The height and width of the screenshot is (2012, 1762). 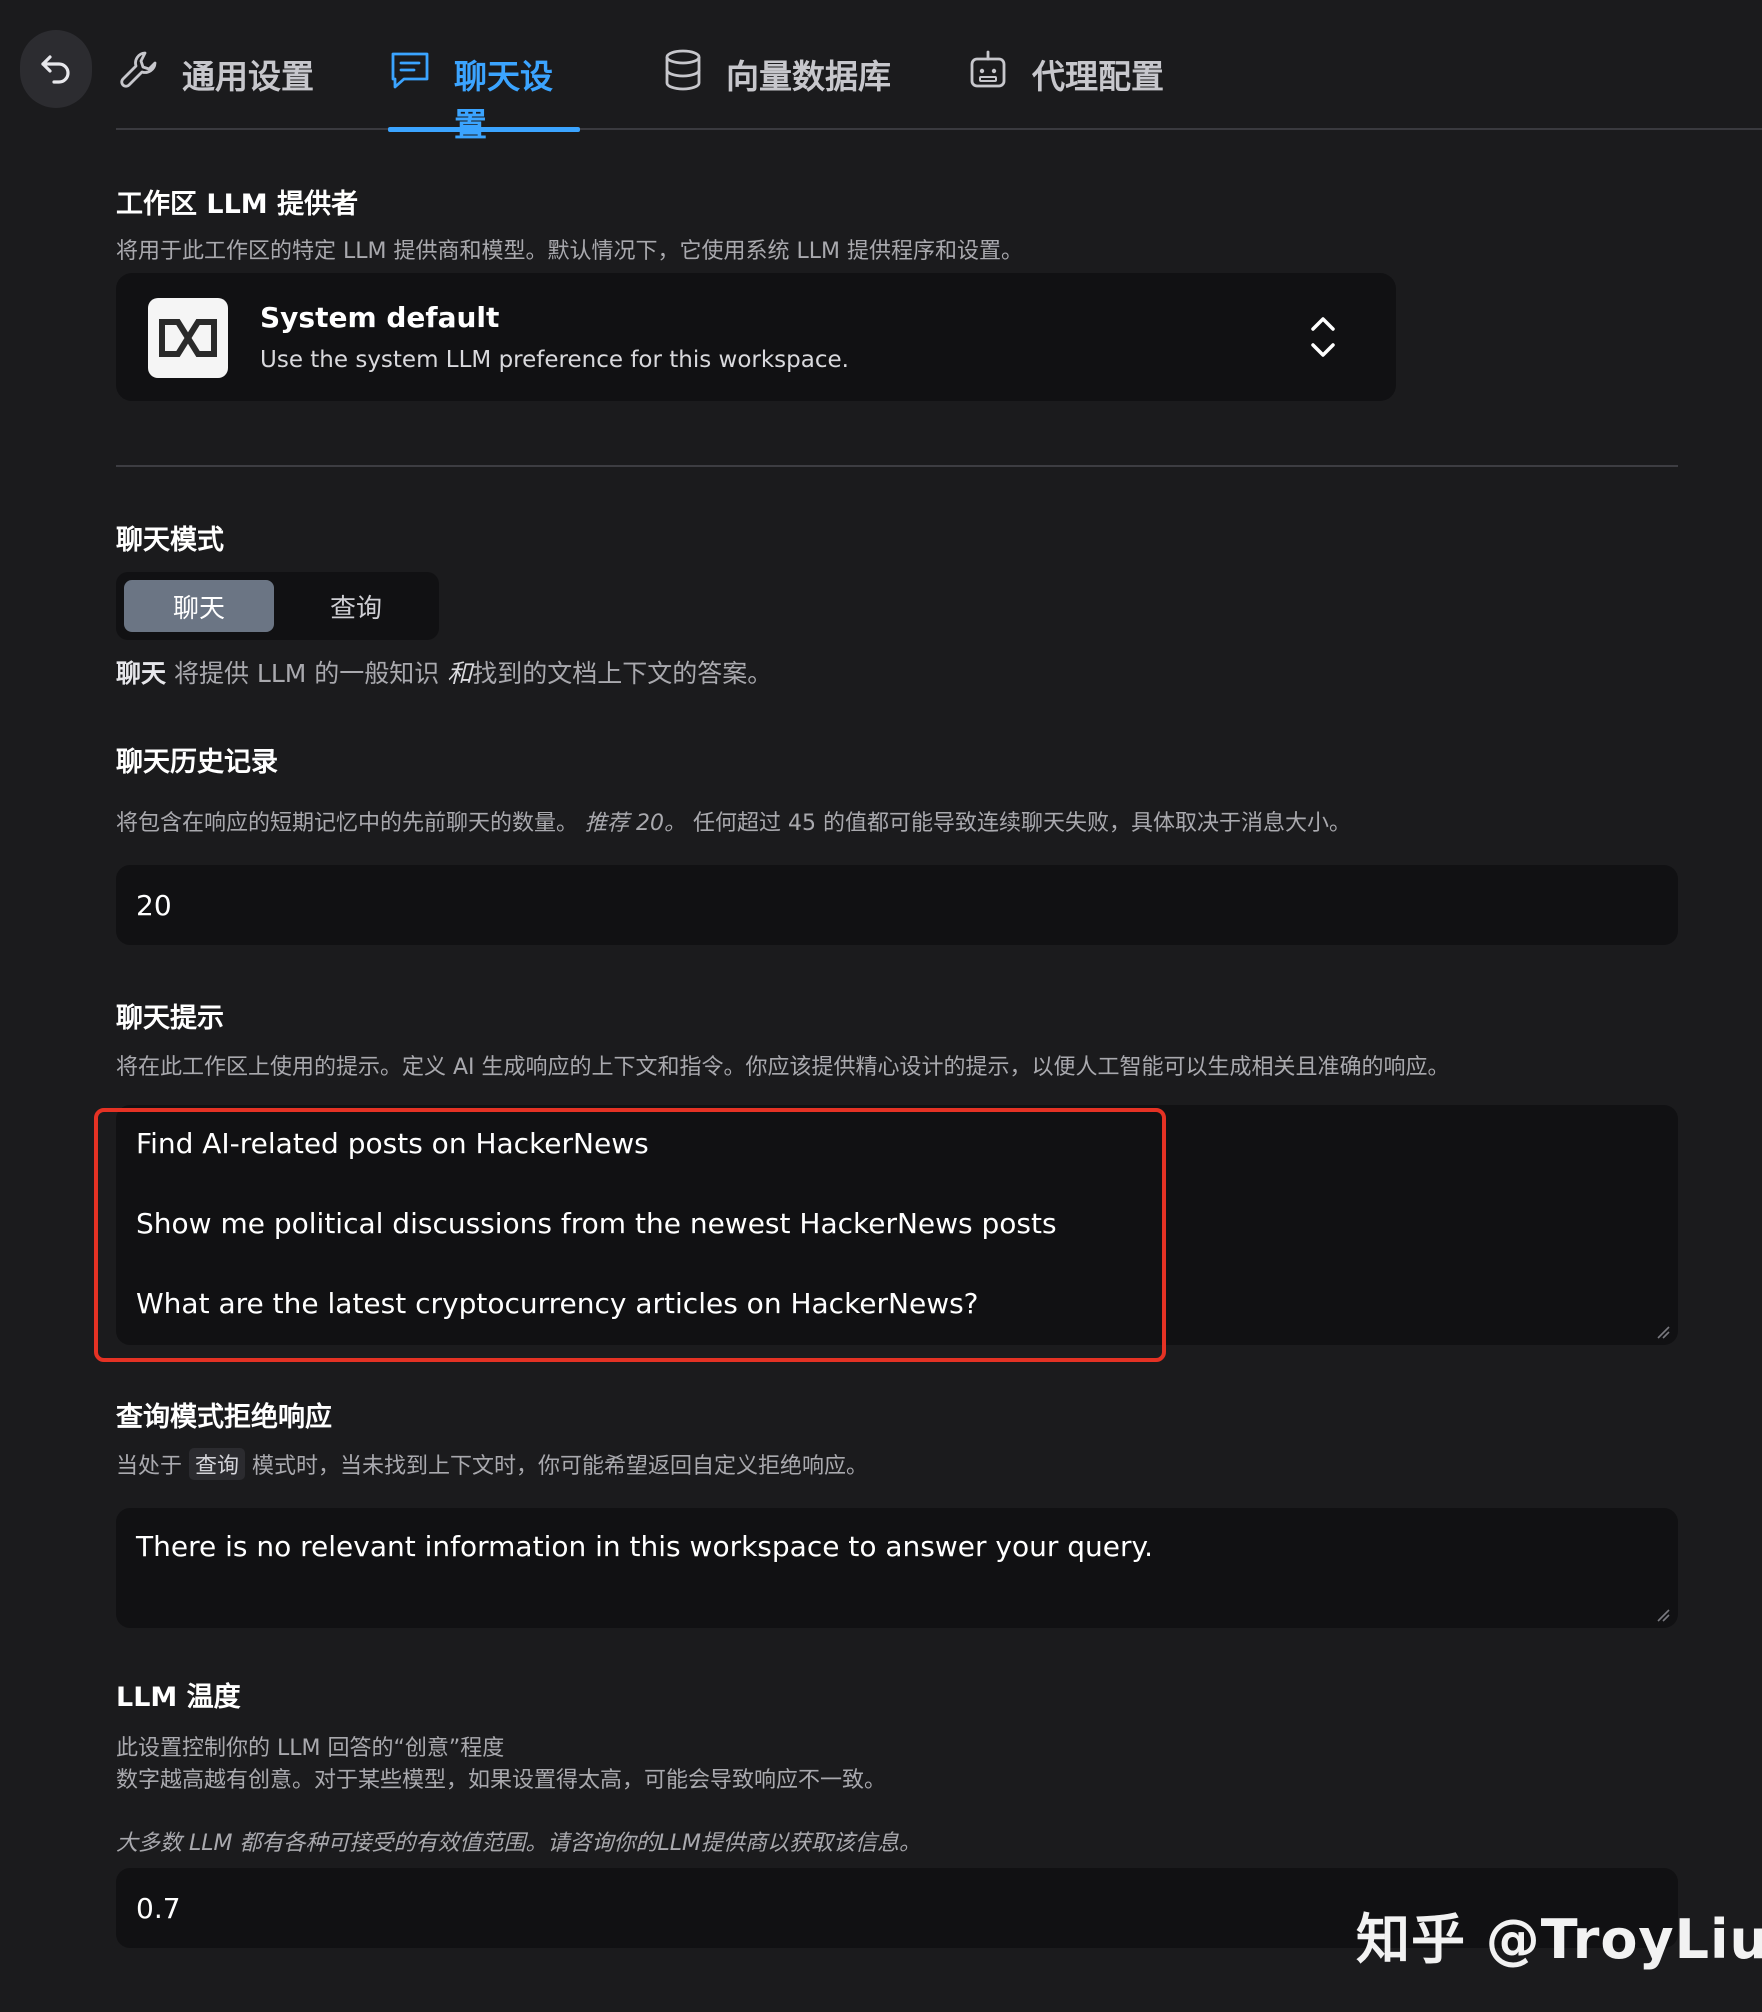 I want to click on chat-mode-description: 聊天 将提供 LLM 的一般知识 和找到的文档上下文的答案。, so click(x=444, y=672).